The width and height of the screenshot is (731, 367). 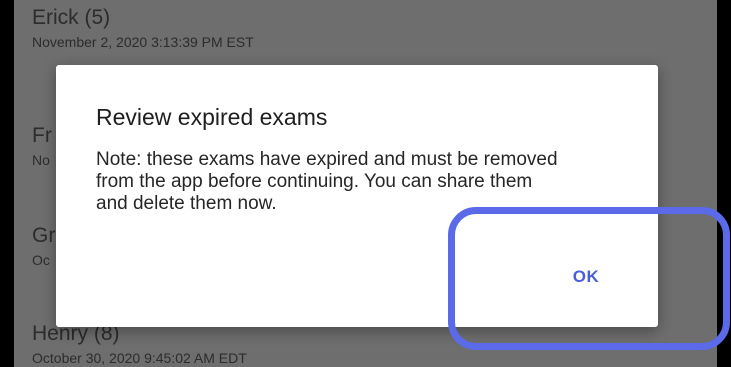 I want to click on dialog-title: Review expired exams, so click(x=212, y=117).